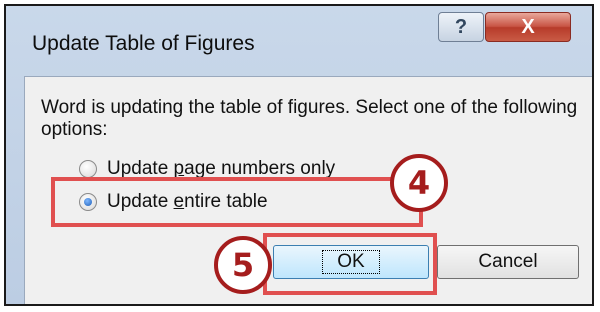  Describe the element at coordinates (143, 43) in the screenshot. I see `dialog-title: Update Table of Figures` at that location.